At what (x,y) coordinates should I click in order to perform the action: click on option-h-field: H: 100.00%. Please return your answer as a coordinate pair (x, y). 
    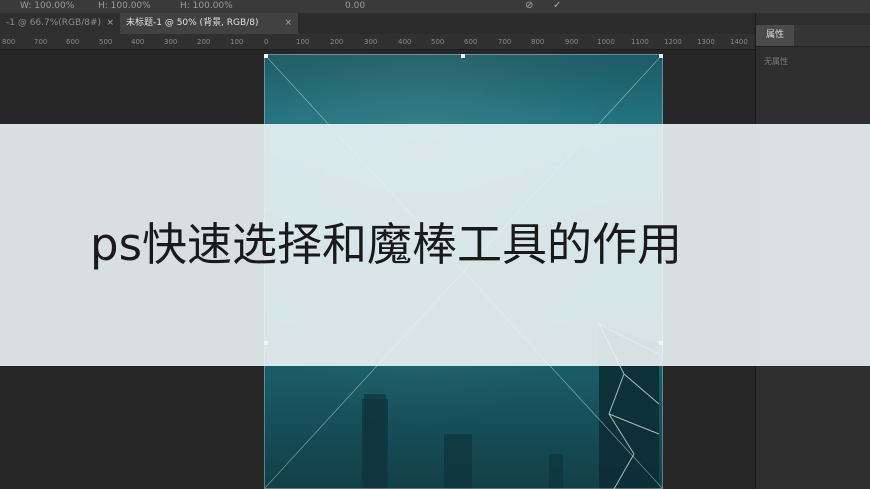
    Looking at the image, I should click on (210, 6).